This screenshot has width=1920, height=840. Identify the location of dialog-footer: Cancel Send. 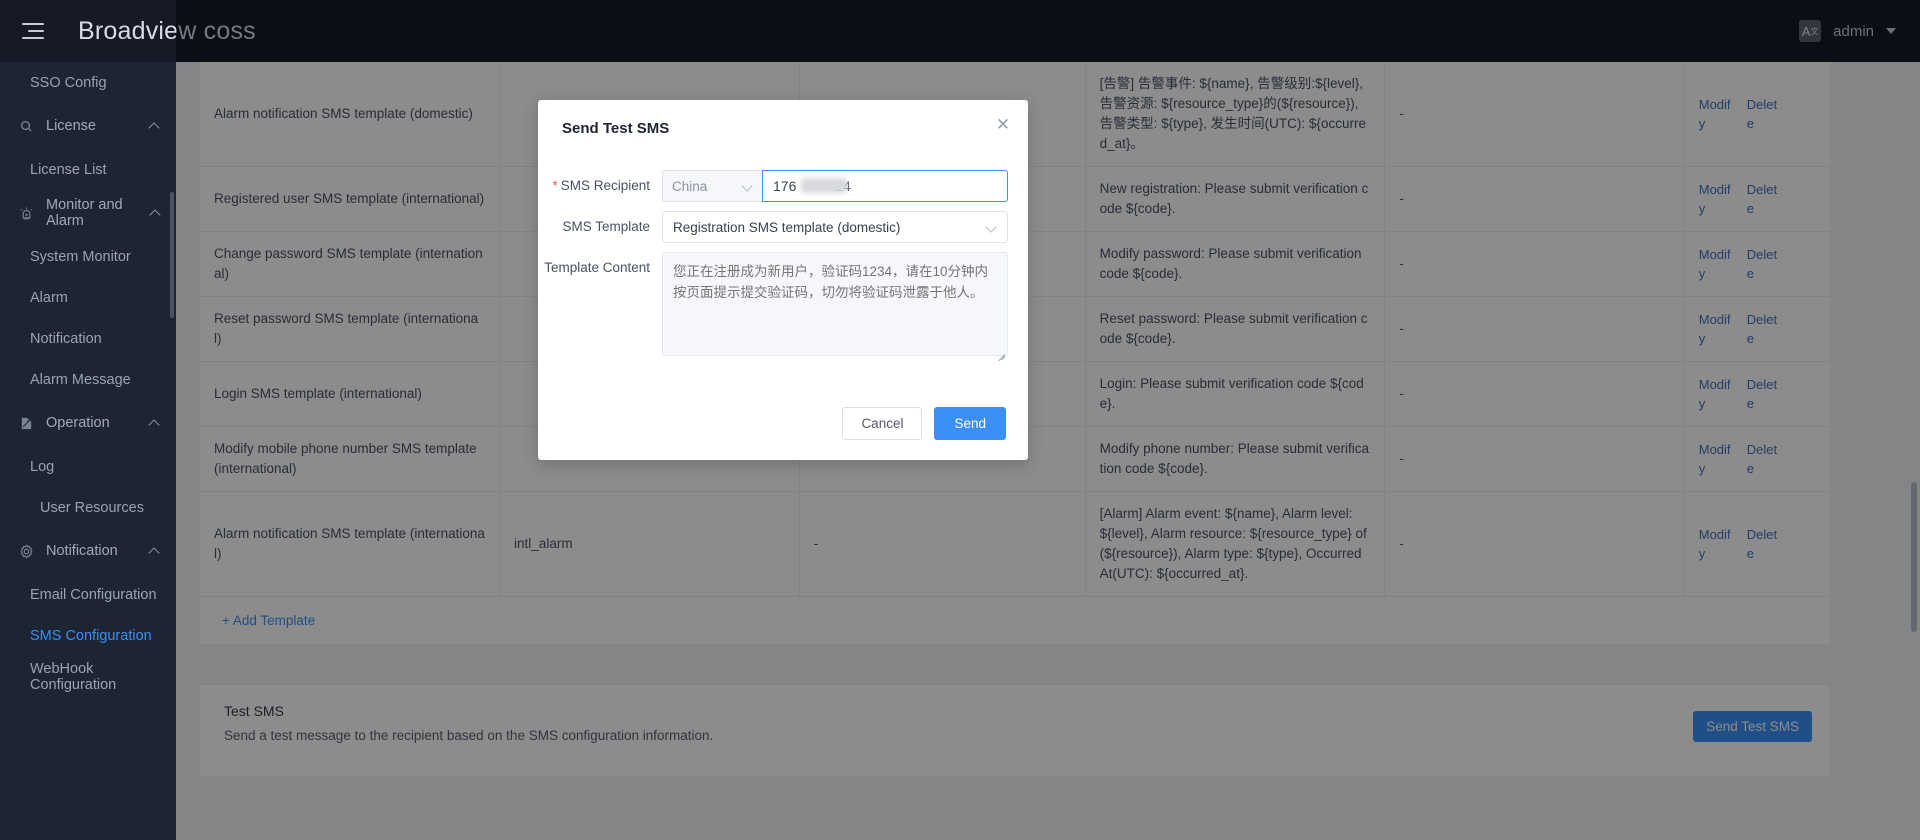
(924, 423).